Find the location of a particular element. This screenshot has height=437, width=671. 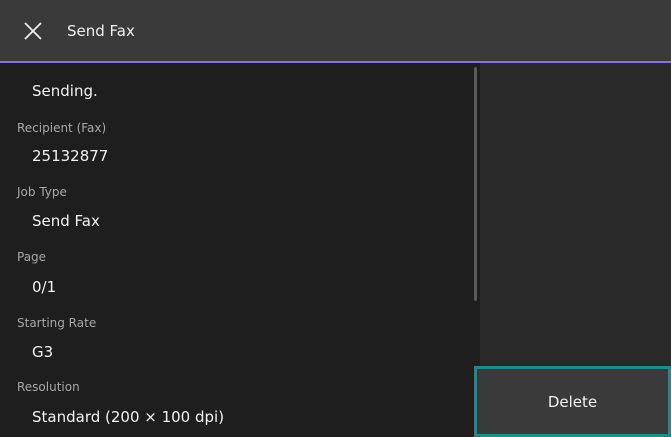

close-icon is located at coordinates (33, 31).